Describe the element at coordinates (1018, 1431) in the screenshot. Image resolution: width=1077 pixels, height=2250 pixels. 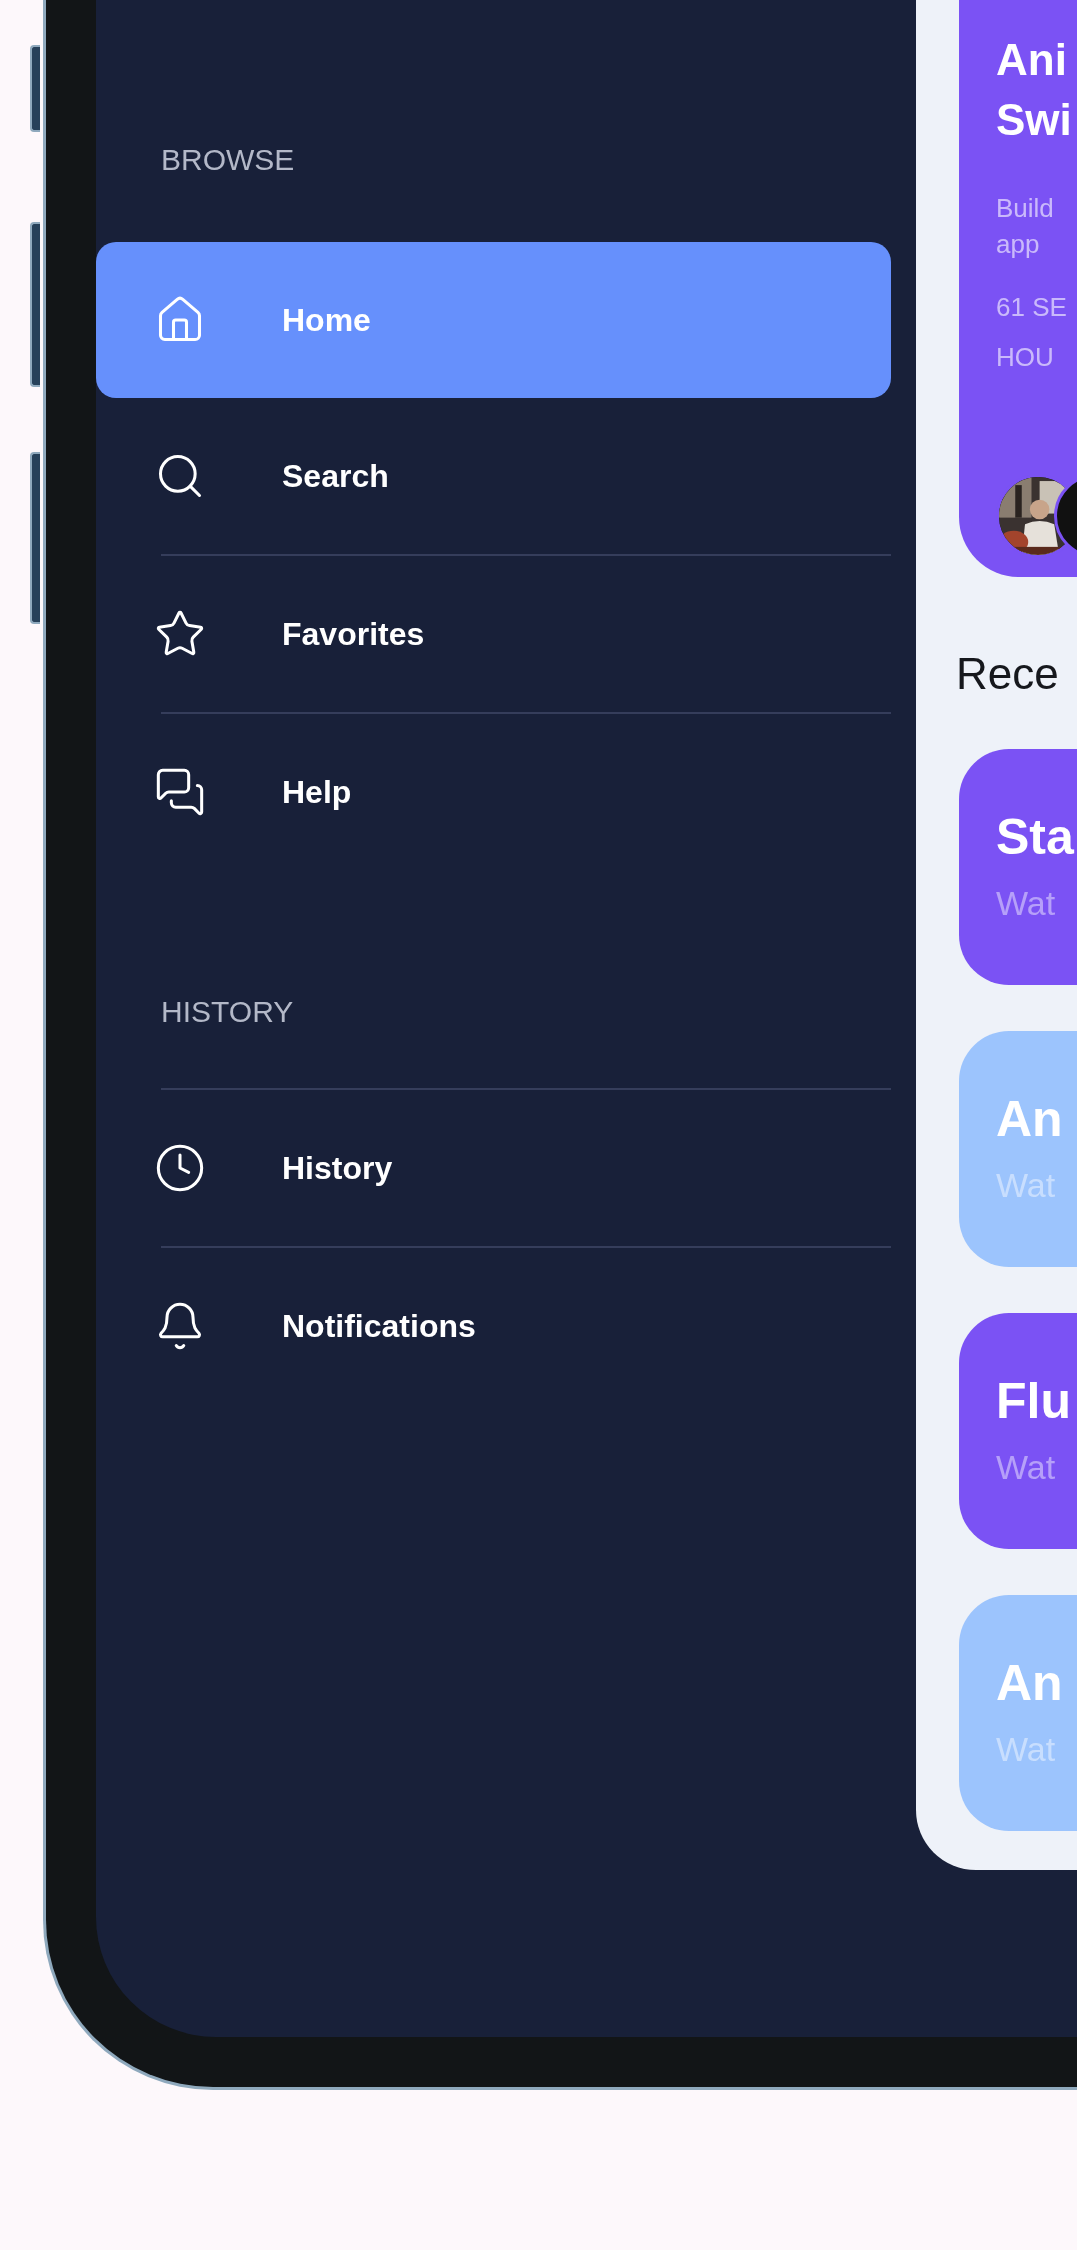
I see `recent-card: Flu Wat` at that location.